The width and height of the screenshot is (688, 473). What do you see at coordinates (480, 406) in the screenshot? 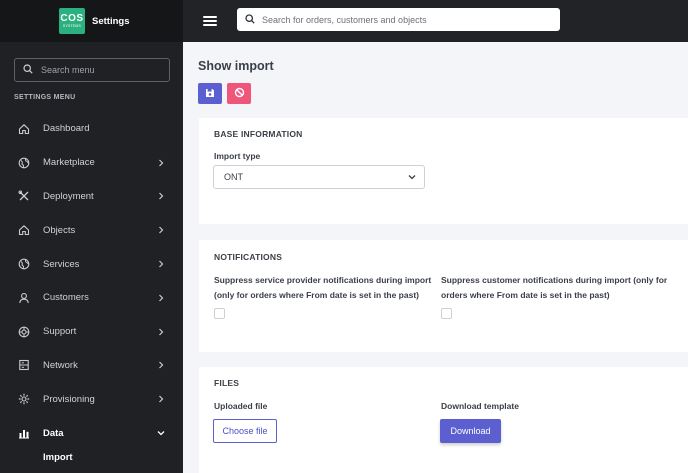
I see `download-template-label: Download template` at bounding box center [480, 406].